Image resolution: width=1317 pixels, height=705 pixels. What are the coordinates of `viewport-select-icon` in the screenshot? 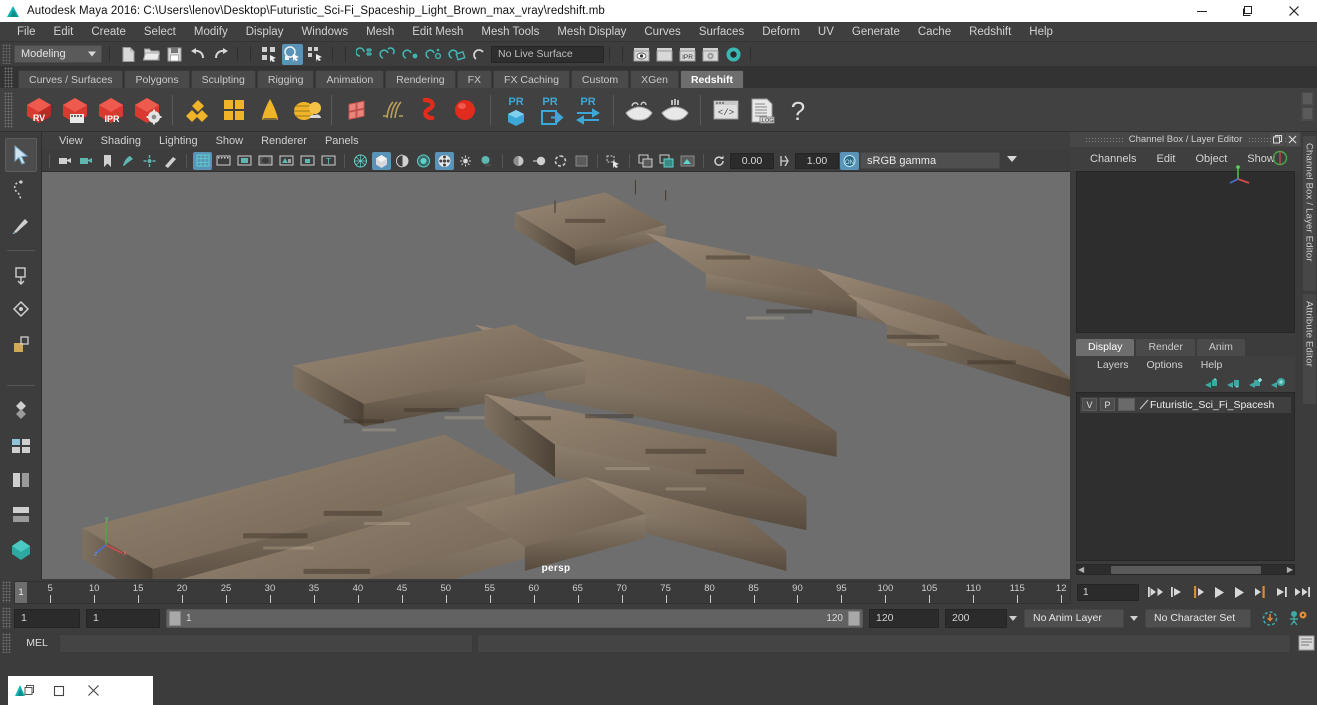 It's located at (613, 161).